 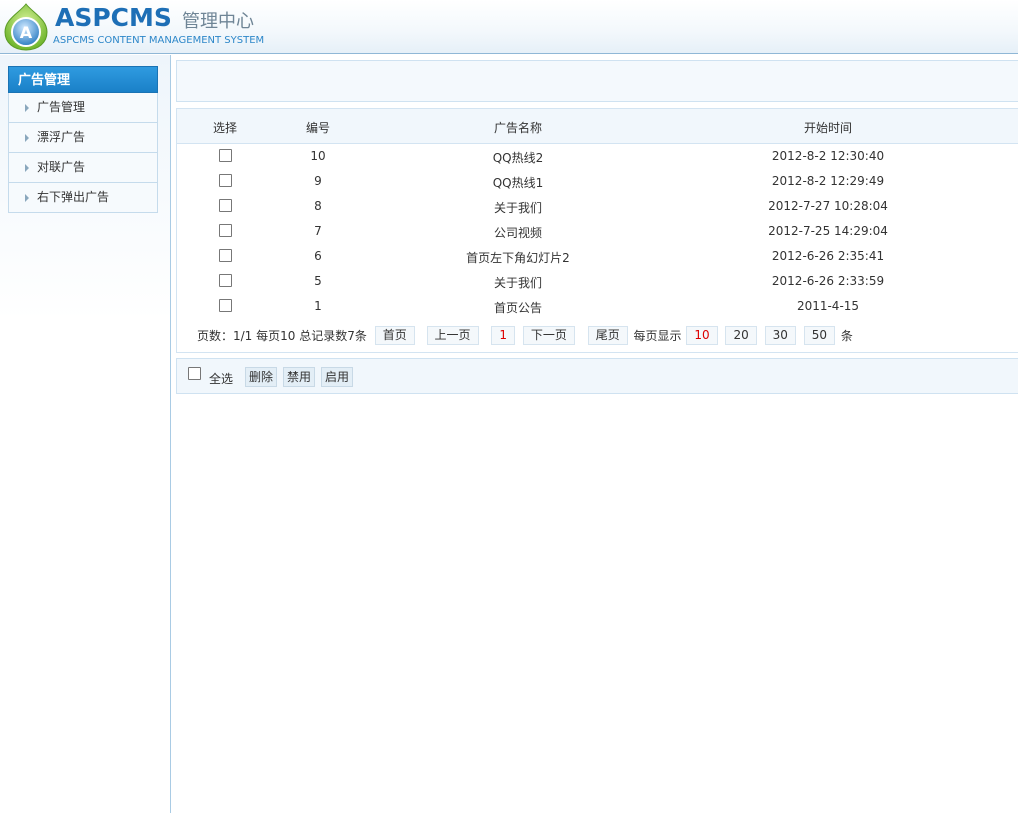 I want to click on per-page-20-button: 20, so click(x=741, y=335).